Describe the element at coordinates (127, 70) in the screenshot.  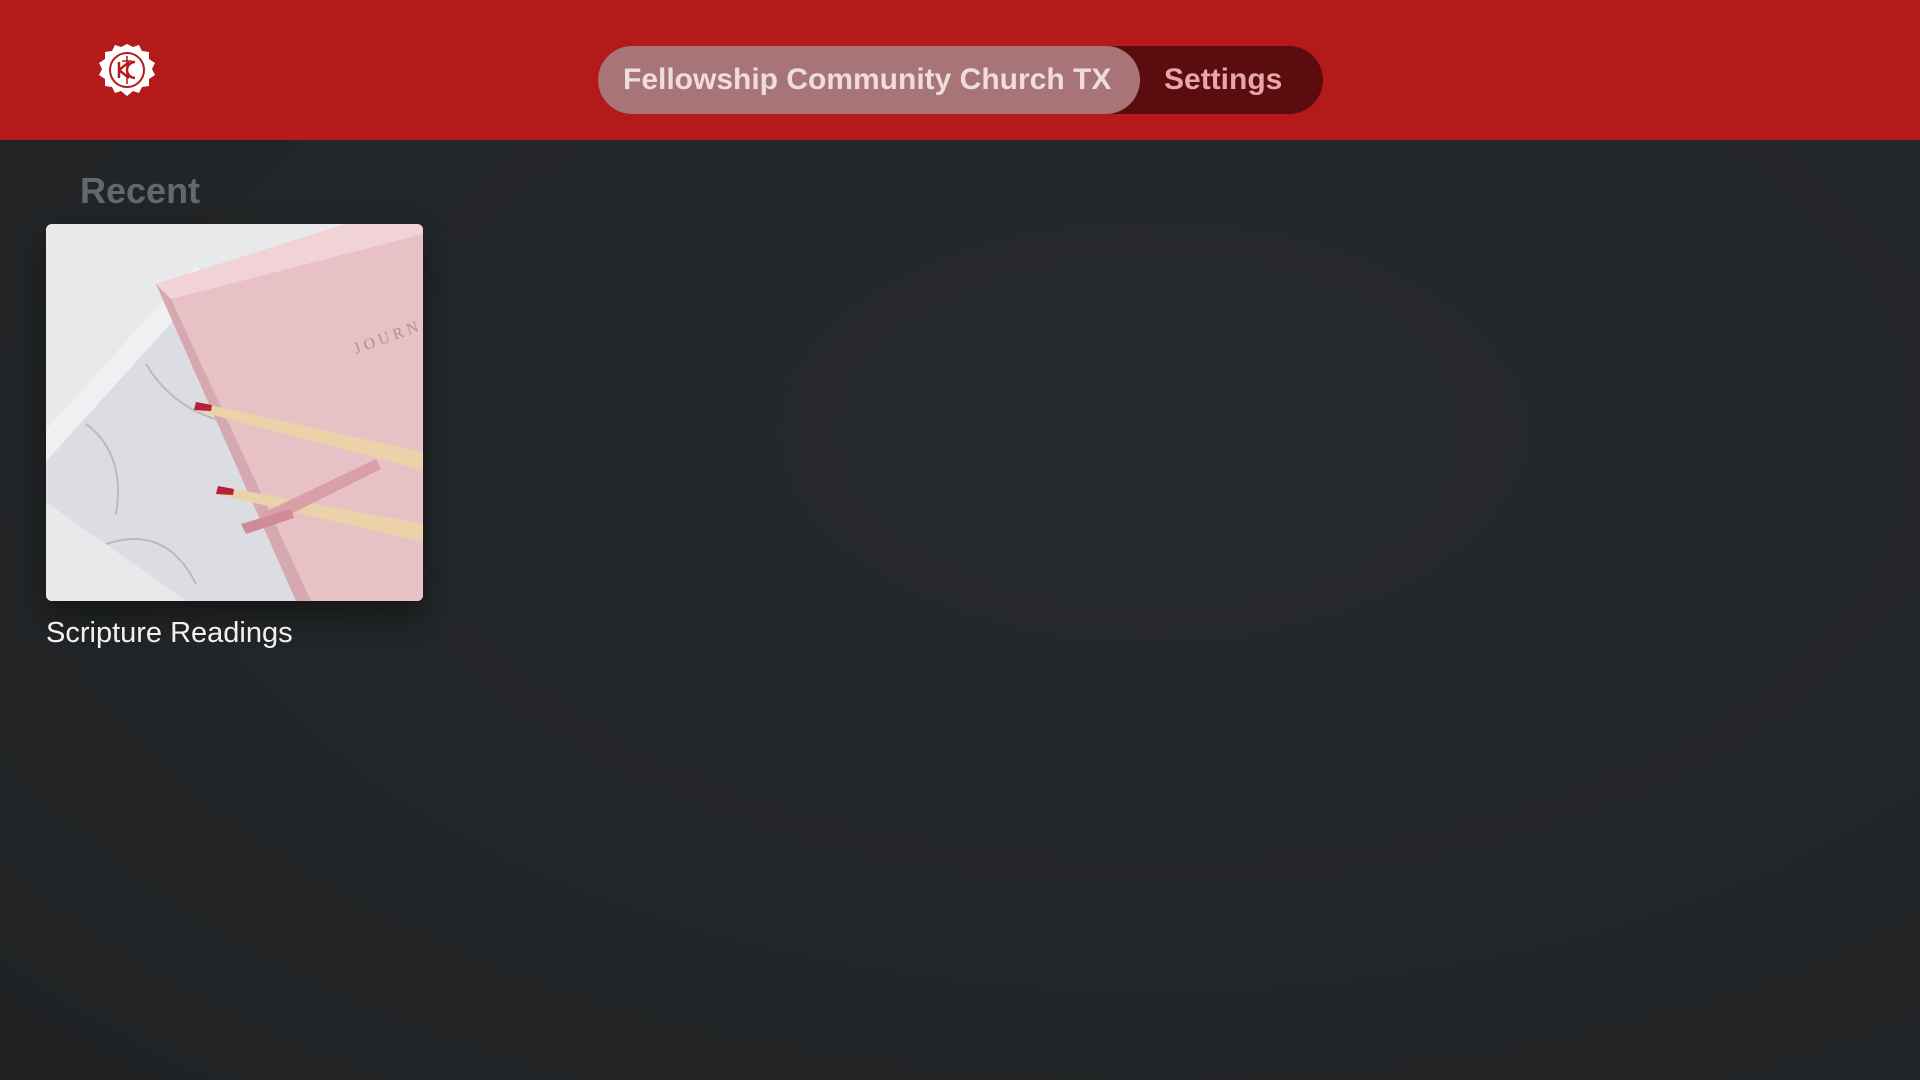
I see `church-seal-logo-icon` at that location.